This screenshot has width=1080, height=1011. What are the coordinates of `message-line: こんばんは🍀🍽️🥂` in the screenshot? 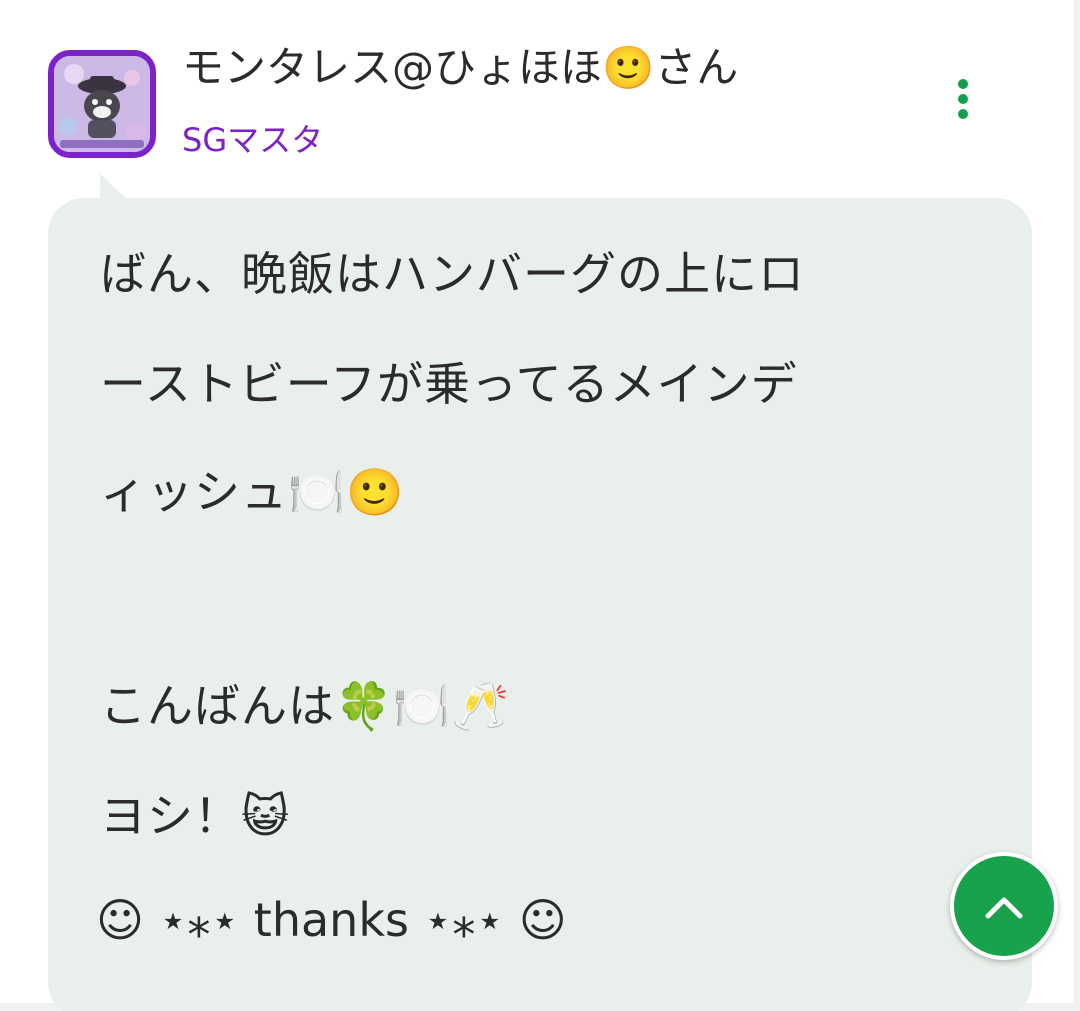 It's located at (305, 706).